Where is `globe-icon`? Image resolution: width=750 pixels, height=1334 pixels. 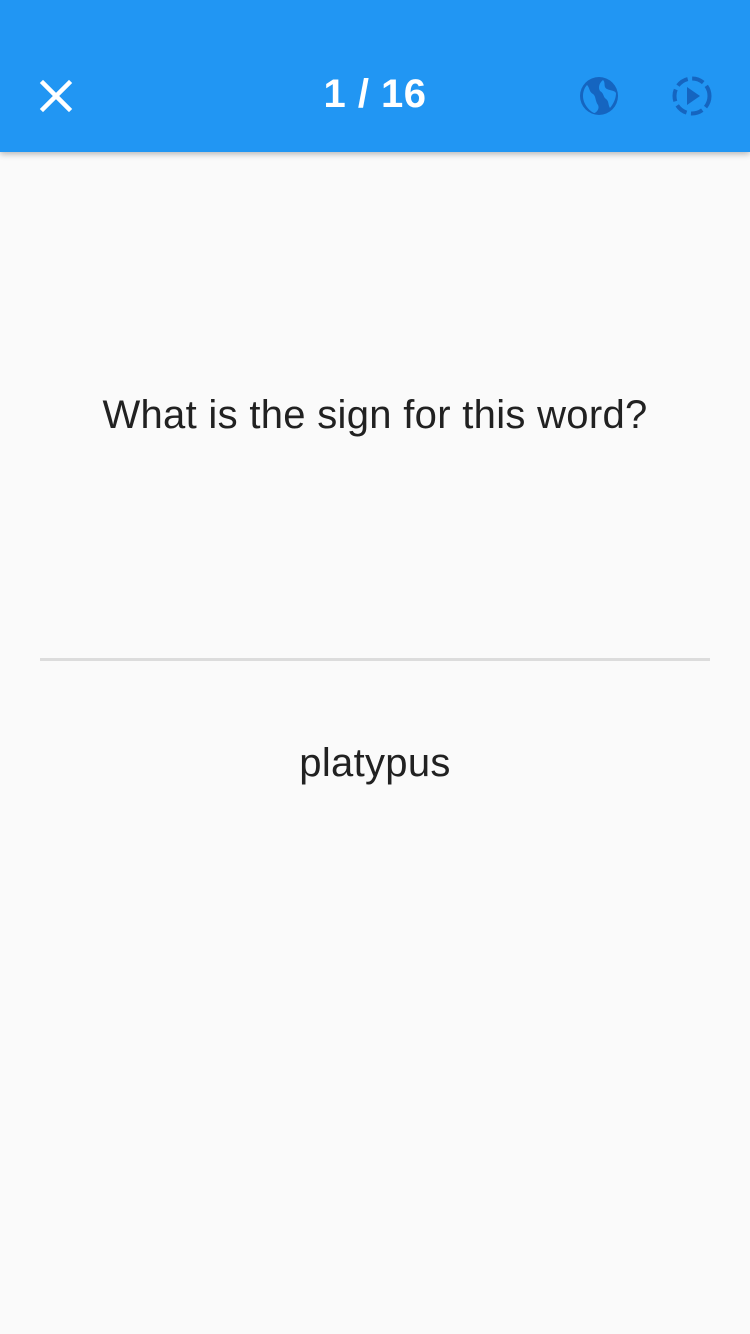
globe-icon is located at coordinates (599, 96).